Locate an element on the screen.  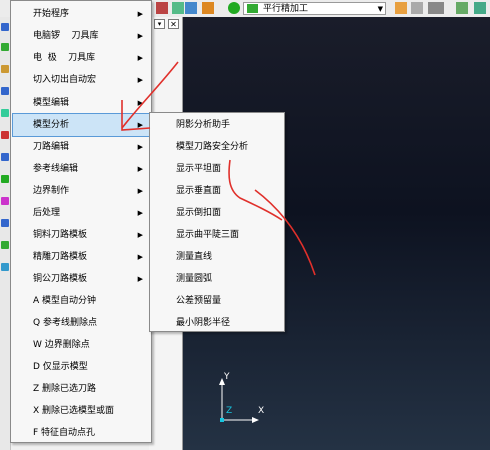
wand-icon is located at coordinates (401, 8).